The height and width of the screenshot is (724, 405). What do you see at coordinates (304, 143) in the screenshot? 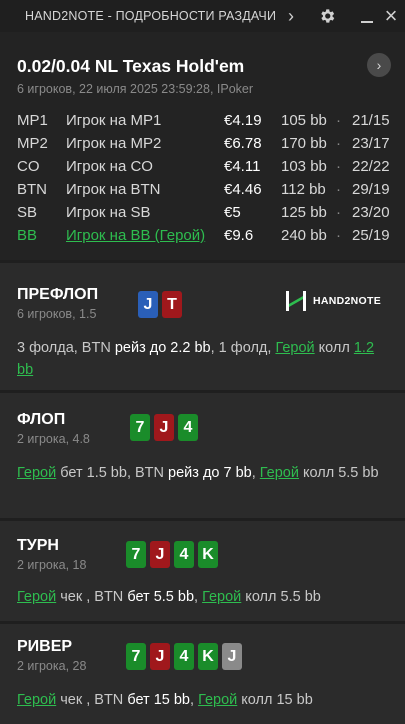
I see `player-stack-bb: 170 bb` at bounding box center [304, 143].